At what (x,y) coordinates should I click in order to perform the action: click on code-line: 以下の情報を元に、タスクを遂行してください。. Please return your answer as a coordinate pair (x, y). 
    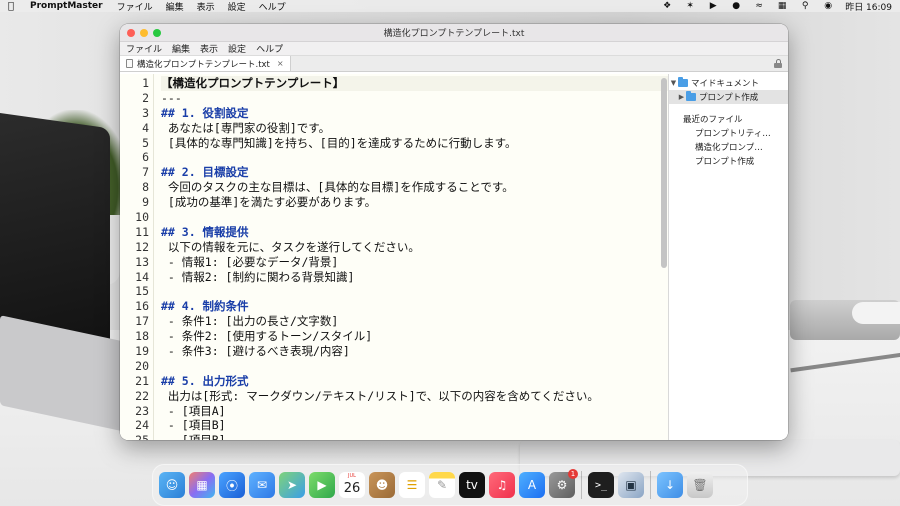
    Looking at the image, I should click on (414, 247).